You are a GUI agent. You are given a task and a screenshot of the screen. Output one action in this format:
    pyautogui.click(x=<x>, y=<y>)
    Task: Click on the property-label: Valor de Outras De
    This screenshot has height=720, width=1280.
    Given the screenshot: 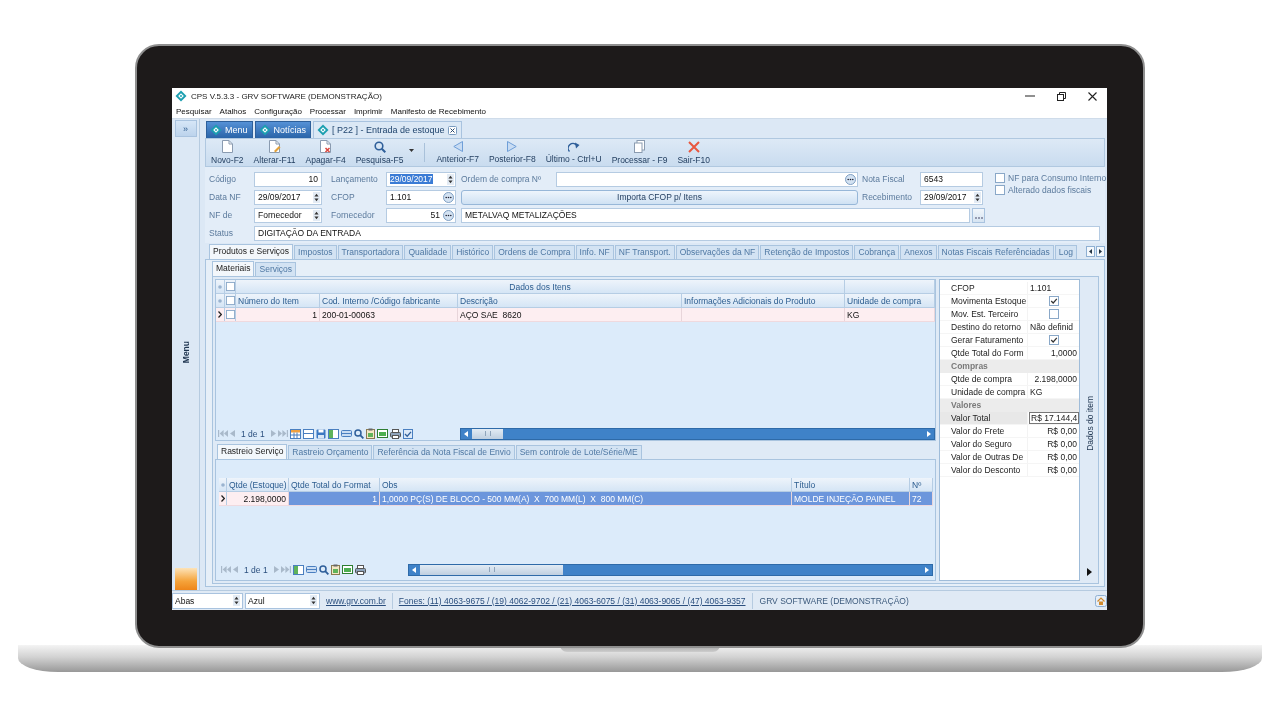 What is the action you would take?
    pyautogui.click(x=984, y=457)
    